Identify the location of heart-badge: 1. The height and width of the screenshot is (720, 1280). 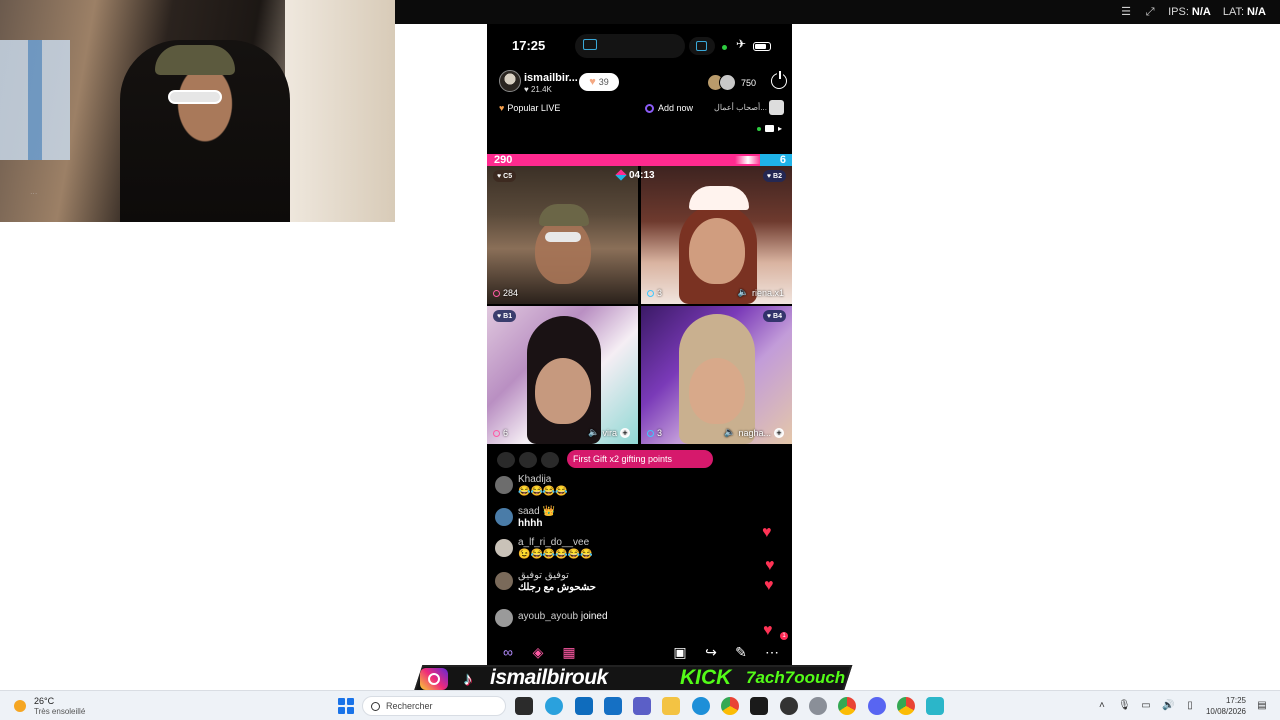
(784, 636).